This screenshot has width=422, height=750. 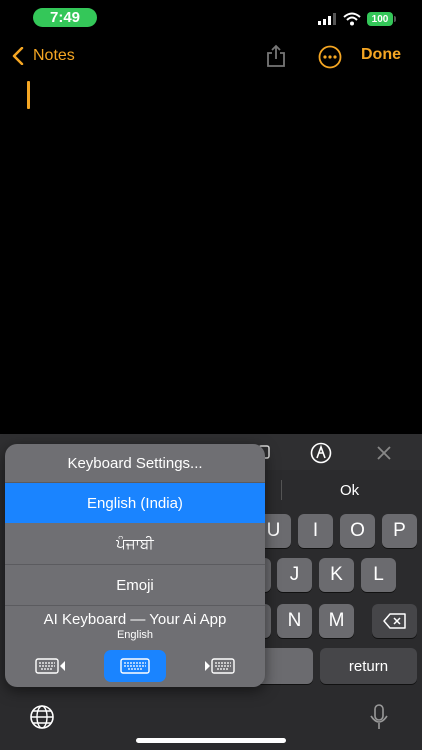 What do you see at coordinates (65, 17) in the screenshot?
I see `status-time: 7:49` at bounding box center [65, 17].